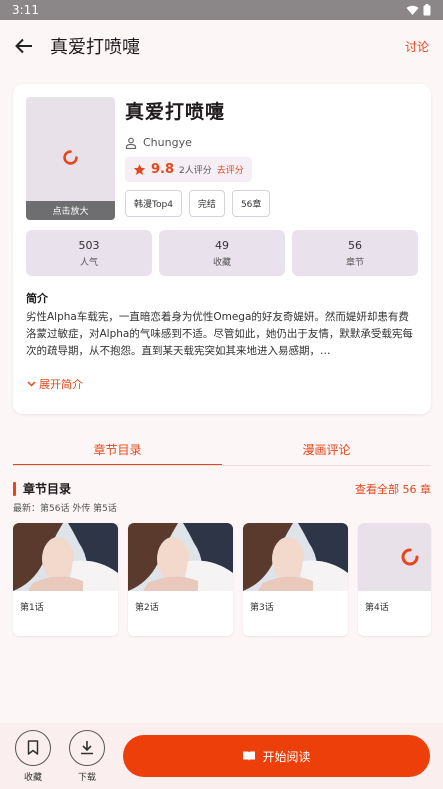 This screenshot has height=789, width=443. Describe the element at coordinates (131, 143) in the screenshot. I see `person-icon` at that location.